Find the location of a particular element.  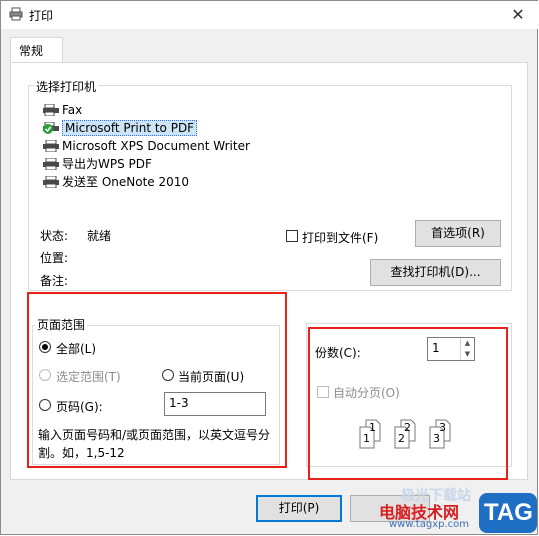

status-label: 状态: is located at coordinates (54, 236).